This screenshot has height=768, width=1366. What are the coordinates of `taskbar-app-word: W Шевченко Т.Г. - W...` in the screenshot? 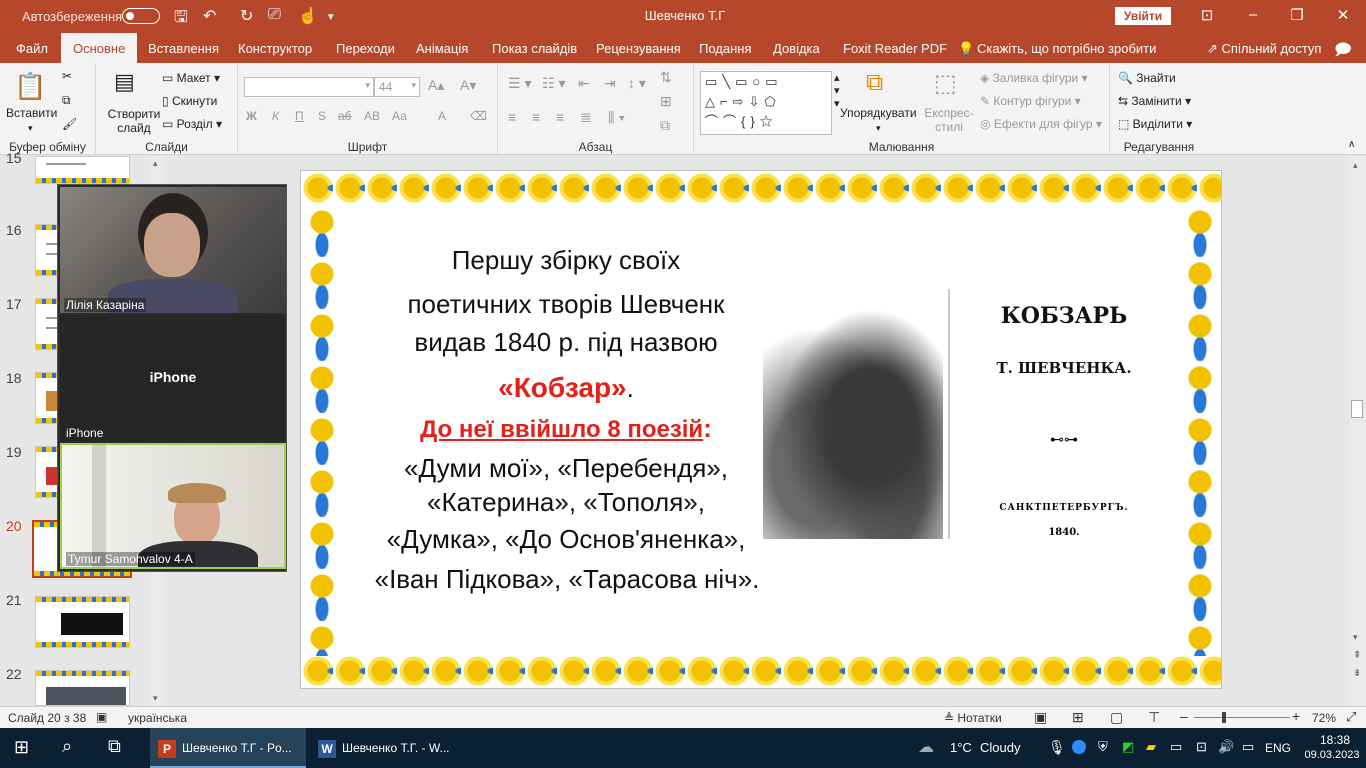 It's located at (388, 748).